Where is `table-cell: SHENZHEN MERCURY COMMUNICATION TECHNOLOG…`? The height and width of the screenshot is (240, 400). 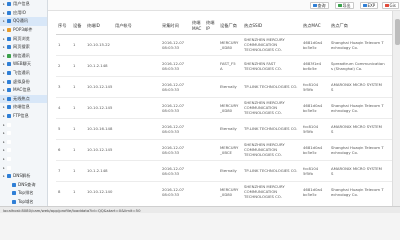
table-cell: SHENZHEN MERCURY COMMUNICATION TECHNOLOG… is located at coordinates (271, 108).